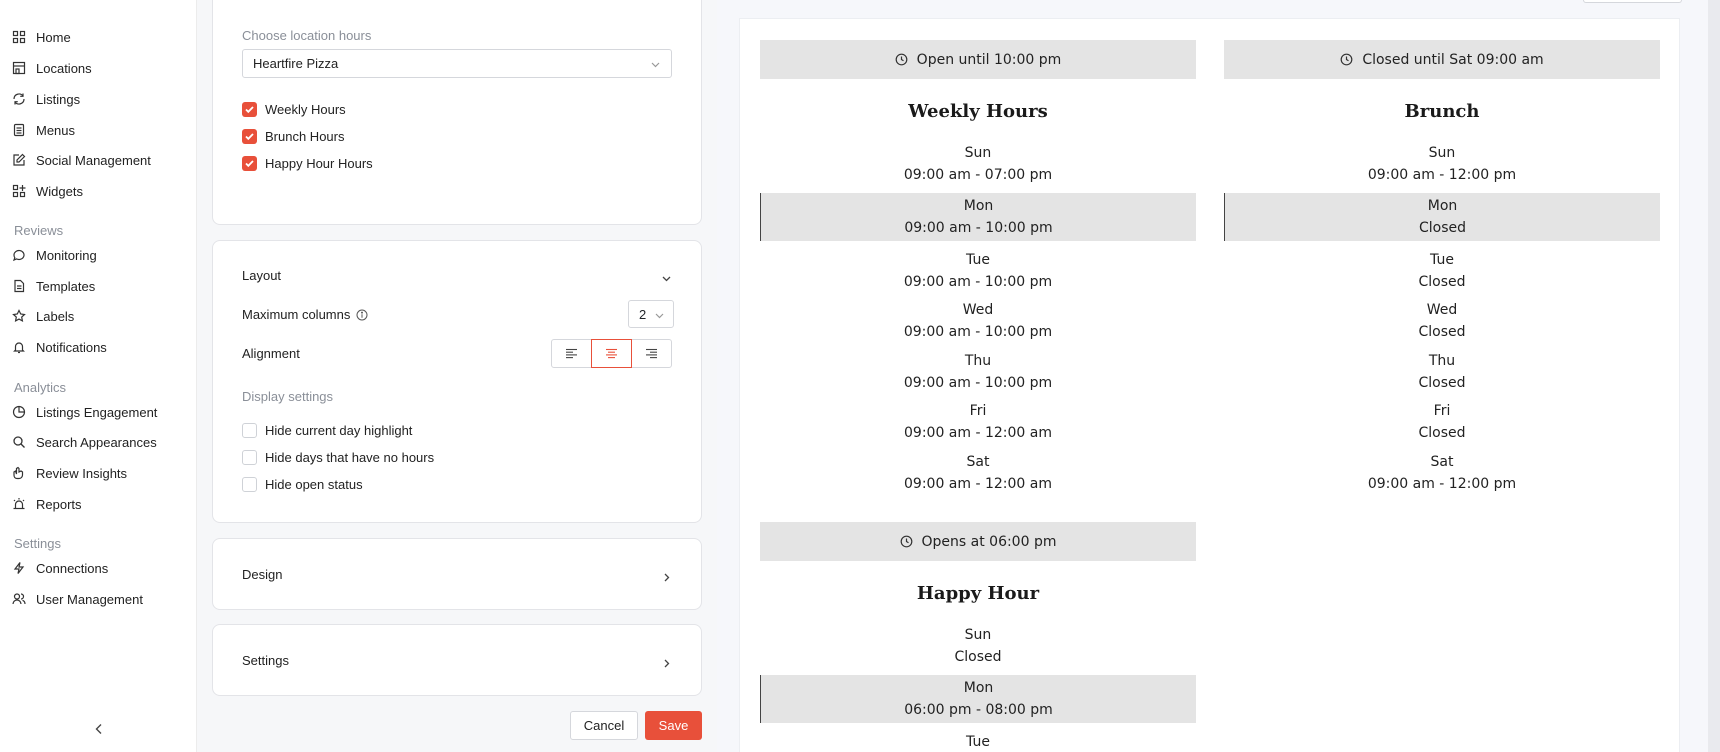 Image resolution: width=1720 pixels, height=752 pixels. I want to click on pie-chart-icon, so click(19, 412).